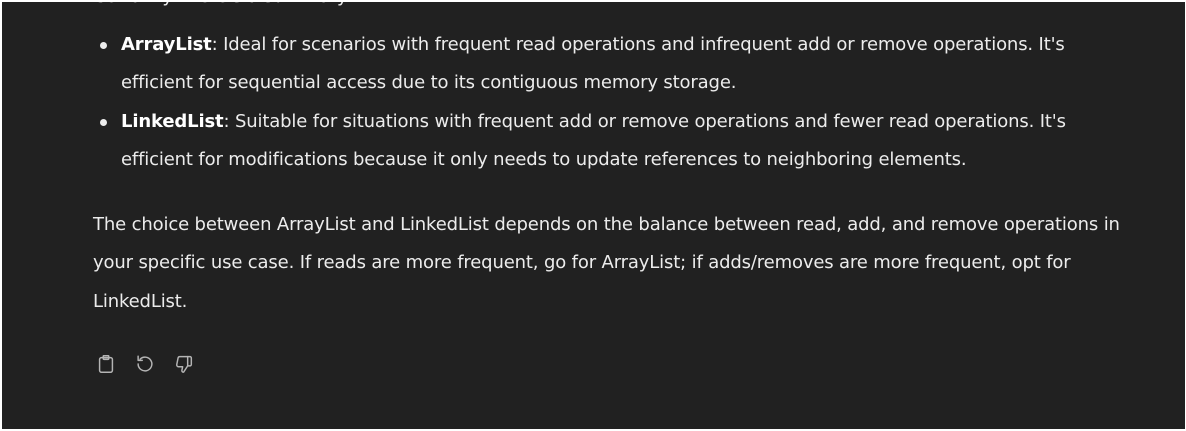 Image resolution: width=1186 pixels, height=431 pixels. What do you see at coordinates (172, 121) in the screenshot?
I see `term-linkedlist: LinkedList` at bounding box center [172, 121].